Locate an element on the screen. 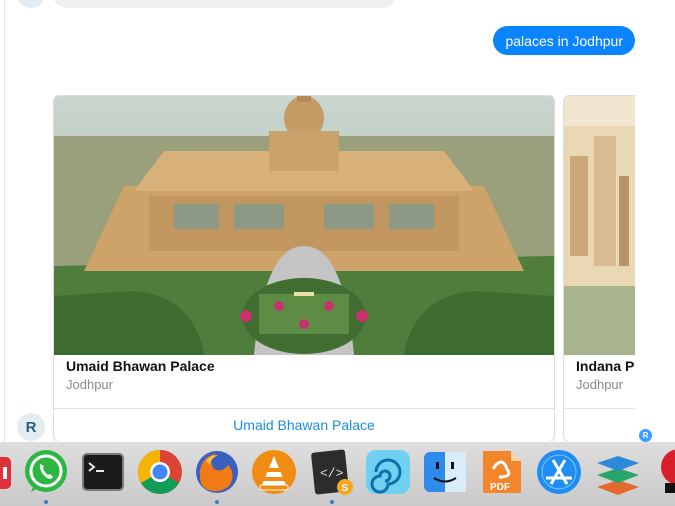 This screenshot has width=675, height=506. pdf-label: PDF is located at coordinates (500, 487).